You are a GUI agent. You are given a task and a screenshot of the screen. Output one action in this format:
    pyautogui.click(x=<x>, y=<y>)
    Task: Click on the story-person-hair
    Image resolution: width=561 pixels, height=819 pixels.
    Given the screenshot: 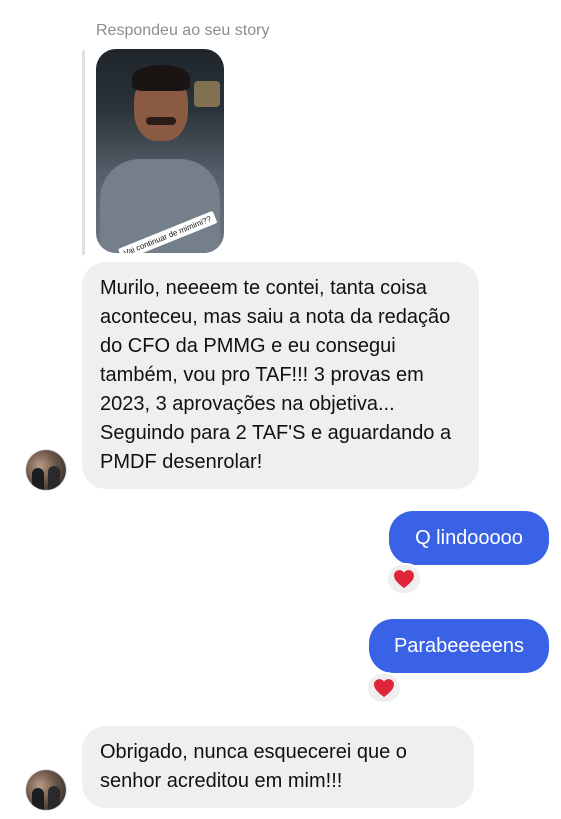 What is the action you would take?
    pyautogui.click(x=161, y=78)
    